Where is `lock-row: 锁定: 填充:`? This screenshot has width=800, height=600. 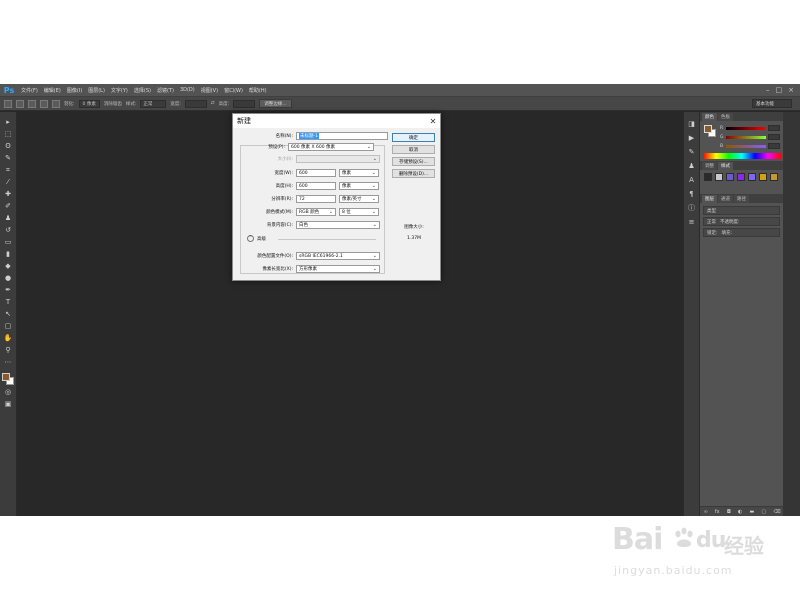
lock-row: 锁定: 填充: is located at coordinates (741, 232).